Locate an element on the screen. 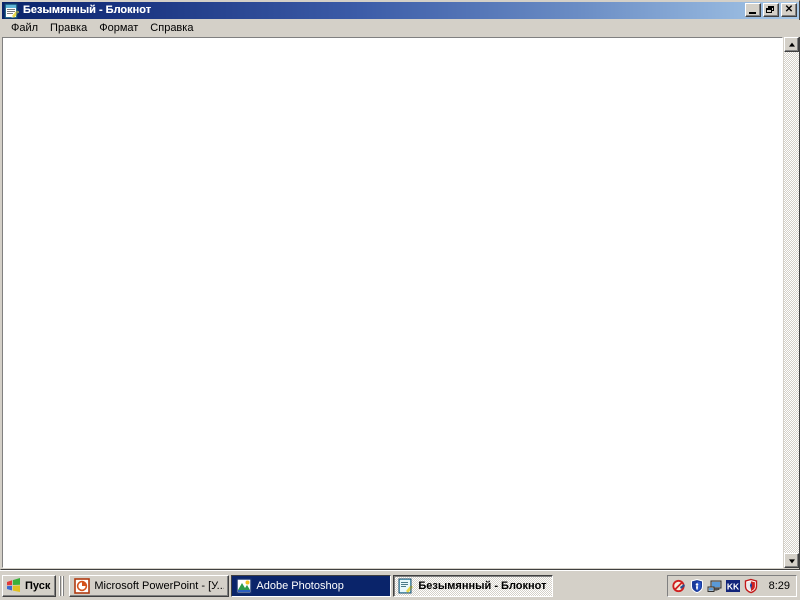 Image resolution: width=800 pixels, height=600 pixels. scroll-up-button is located at coordinates (791, 44).